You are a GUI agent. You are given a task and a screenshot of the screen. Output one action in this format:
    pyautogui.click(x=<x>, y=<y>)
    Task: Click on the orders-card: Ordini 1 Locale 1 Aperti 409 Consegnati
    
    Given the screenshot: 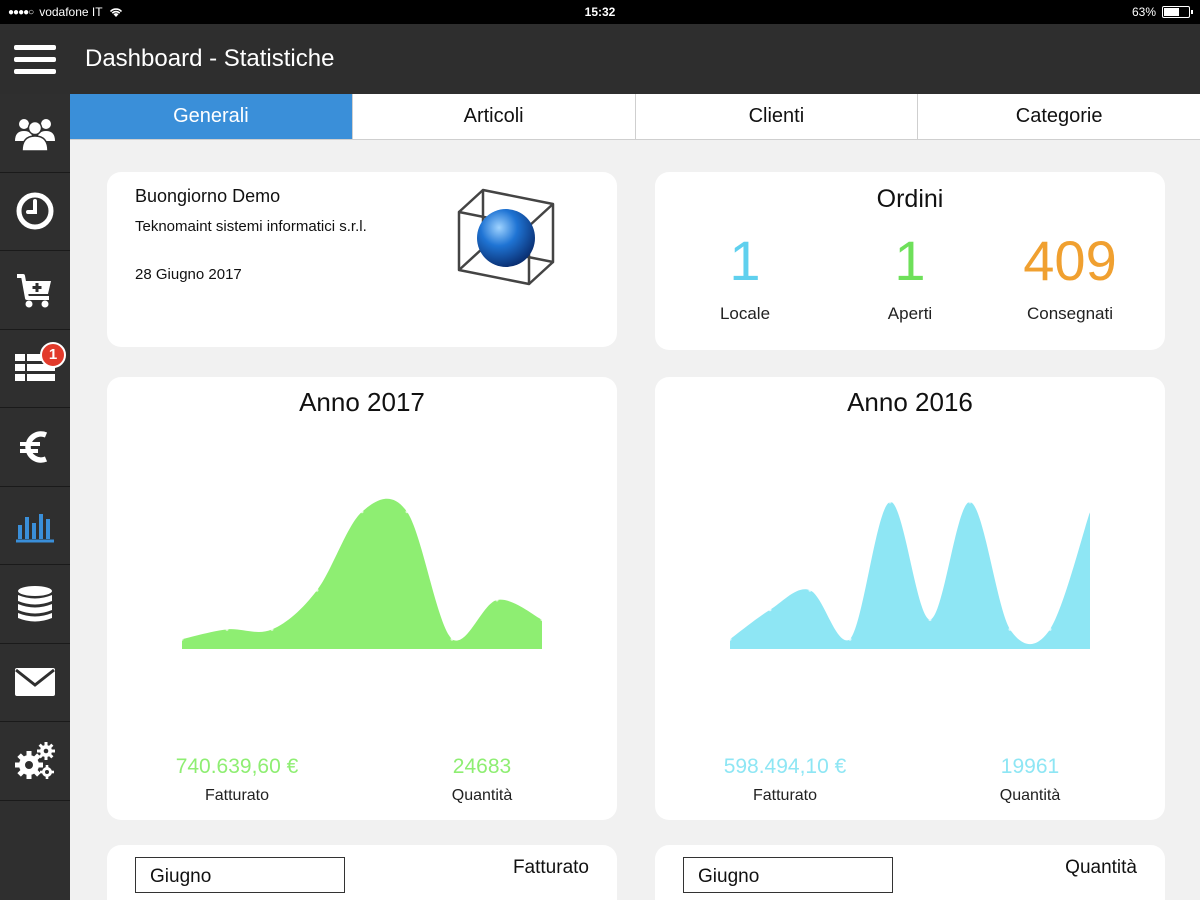 What is the action you would take?
    pyautogui.click(x=910, y=261)
    